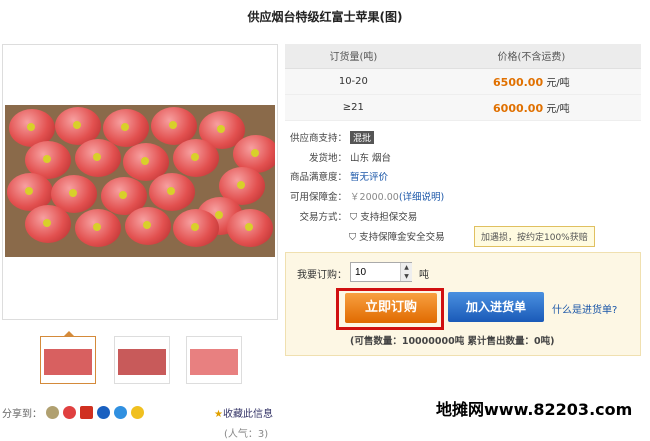 This screenshot has height=441, width=650. I want to click on star-icon: ★, so click(218, 414).